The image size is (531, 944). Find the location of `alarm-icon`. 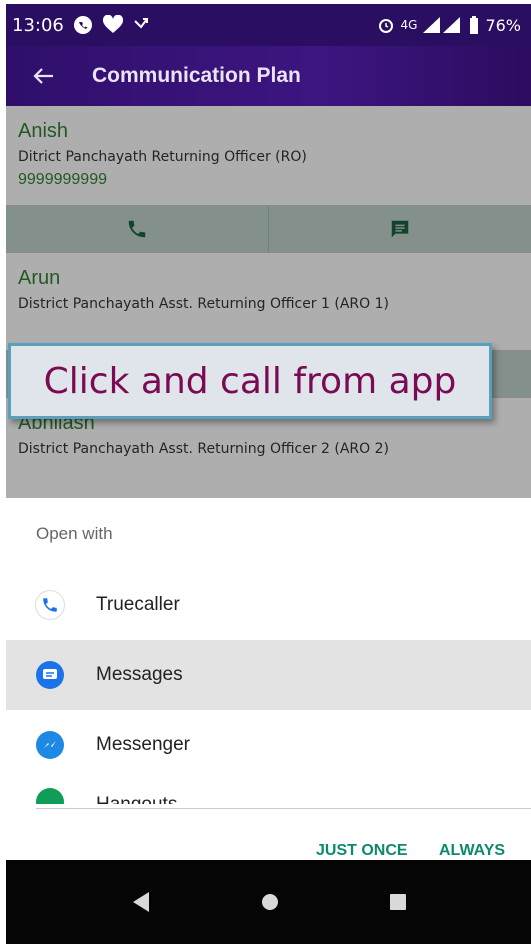

alarm-icon is located at coordinates (385, 26).